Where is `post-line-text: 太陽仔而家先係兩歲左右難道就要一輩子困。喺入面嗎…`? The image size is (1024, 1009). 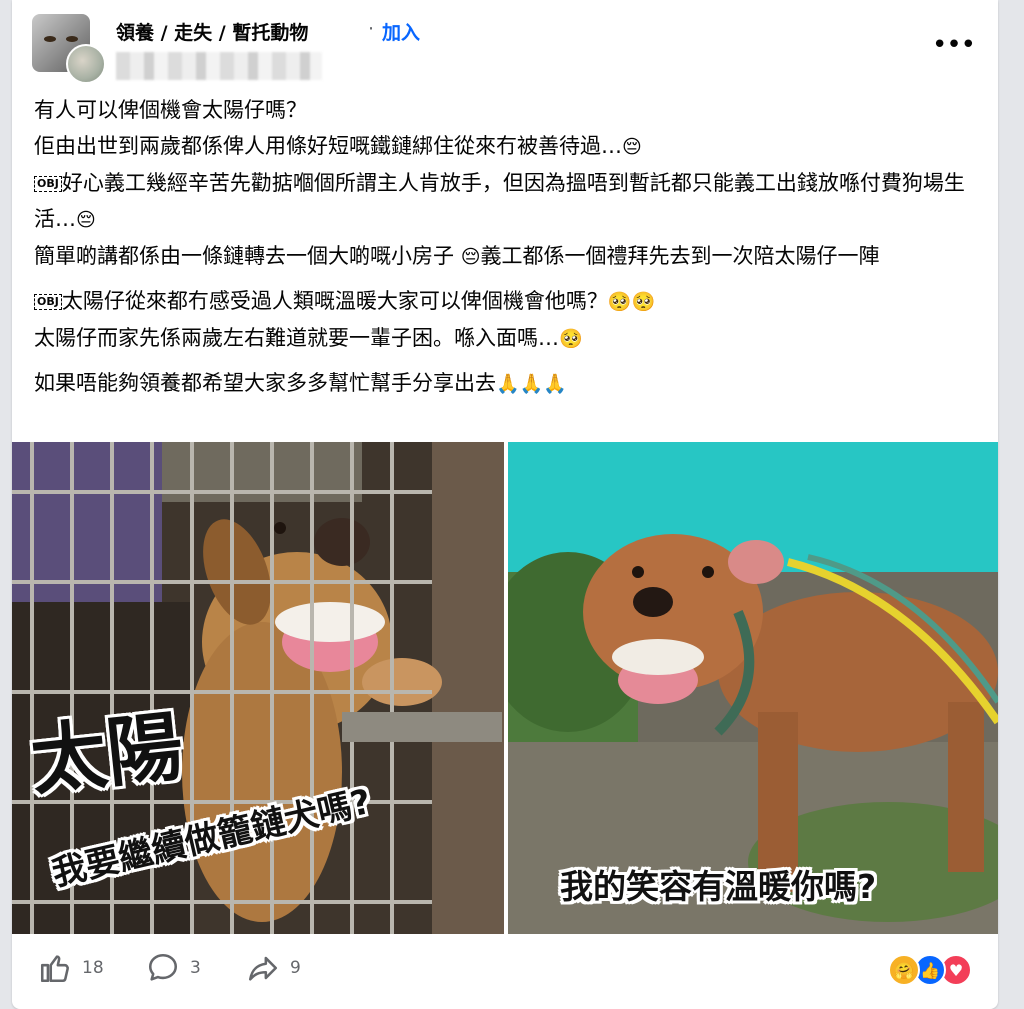 post-line-text: 太陽仔而家先係兩歲左右難道就要一輩子困。喺入面嗎… is located at coordinates (296, 338).